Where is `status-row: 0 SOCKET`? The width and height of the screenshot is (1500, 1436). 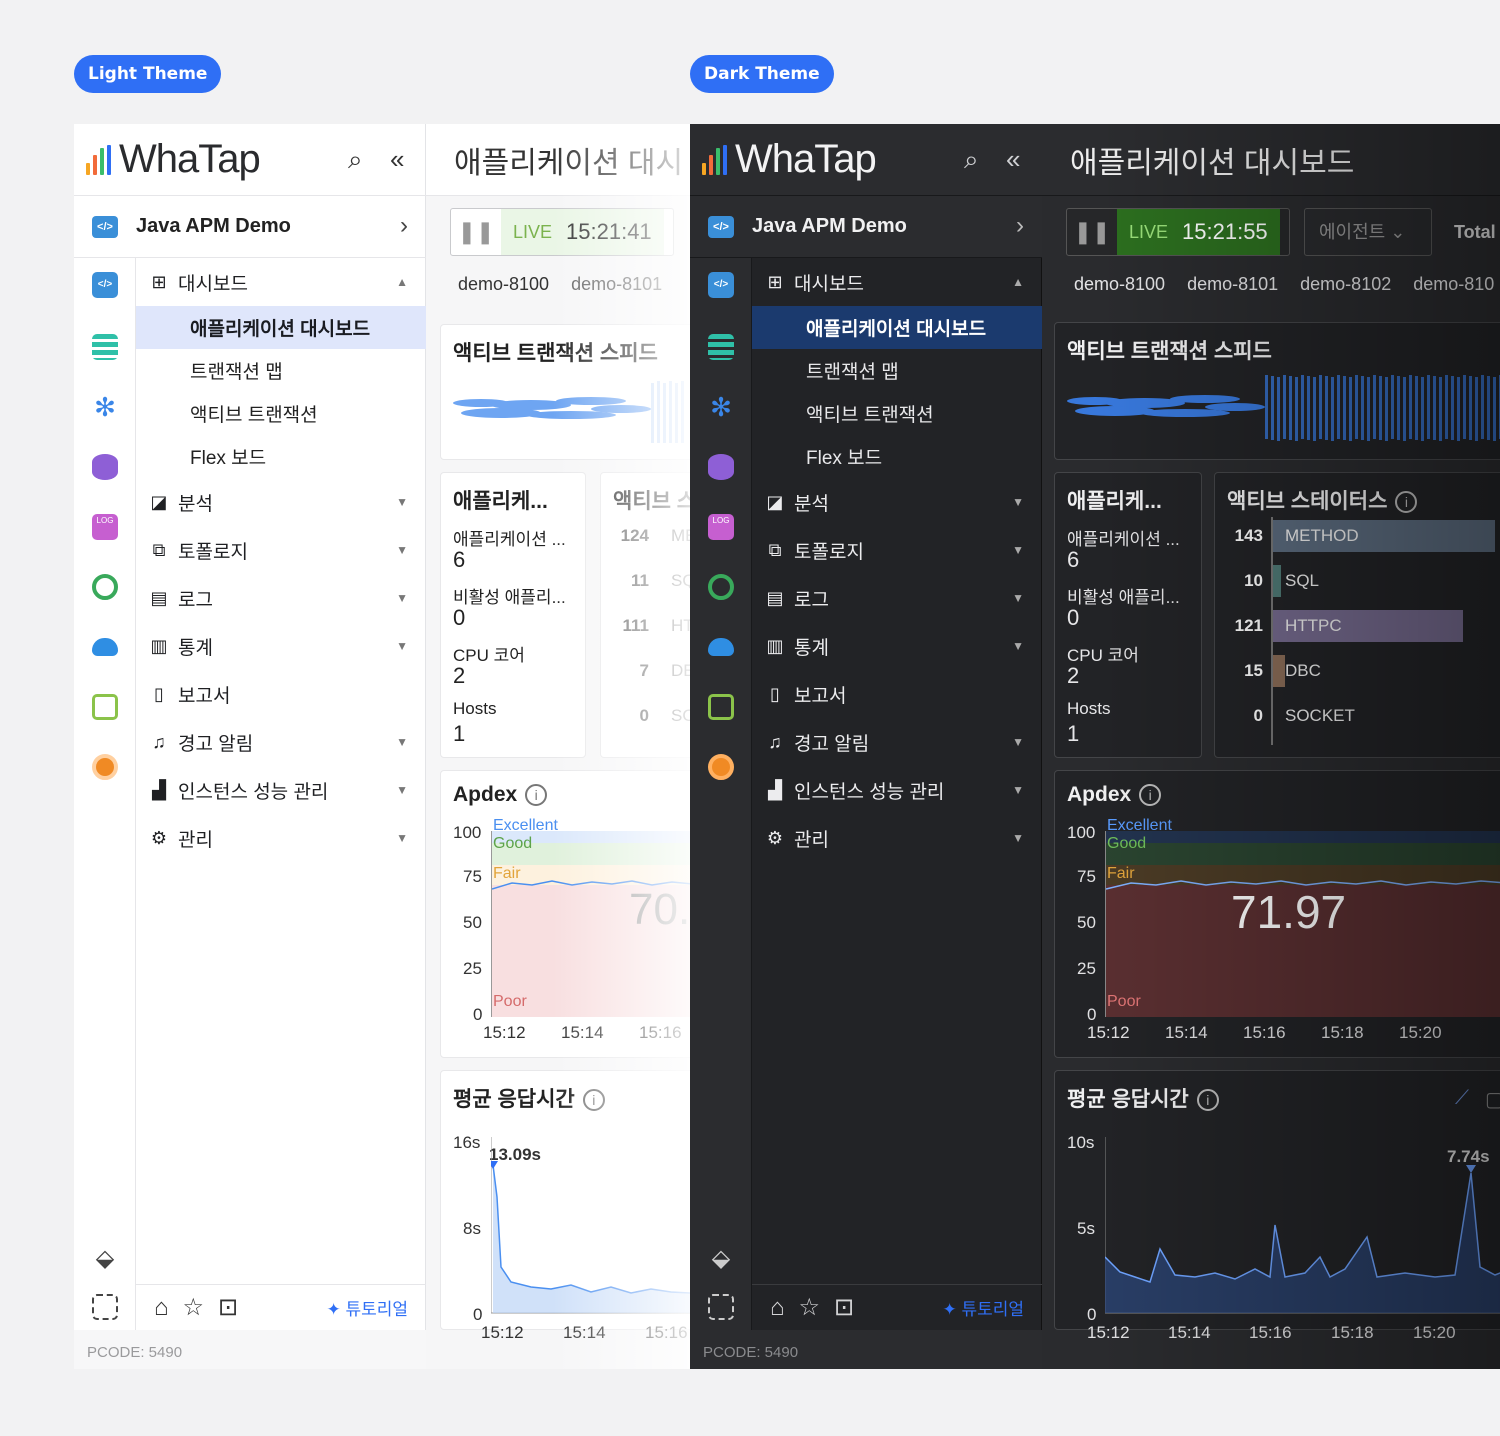
status-row: 0 SOCKET is located at coordinates (1357, 716).